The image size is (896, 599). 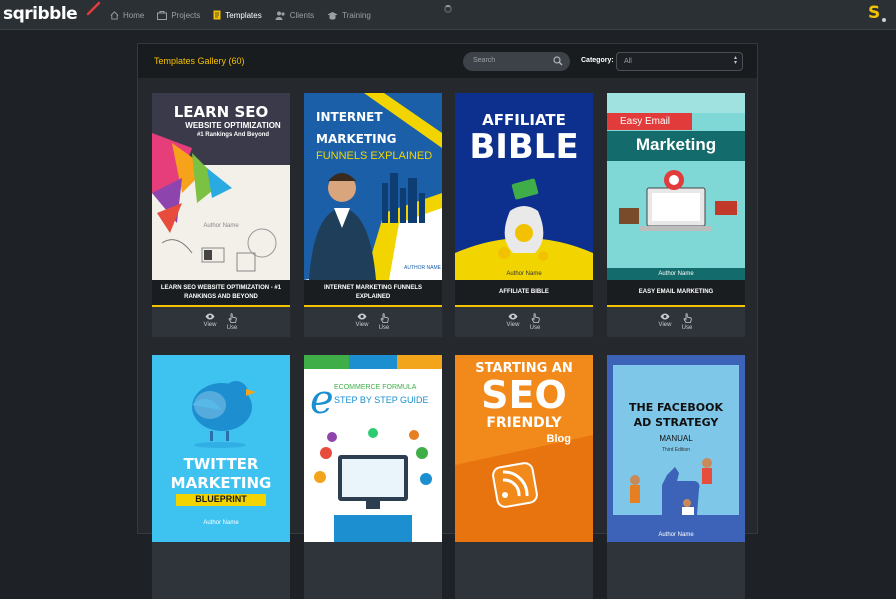 What do you see at coordinates (127, 15) in the screenshot?
I see `nav-home: Home` at bounding box center [127, 15].